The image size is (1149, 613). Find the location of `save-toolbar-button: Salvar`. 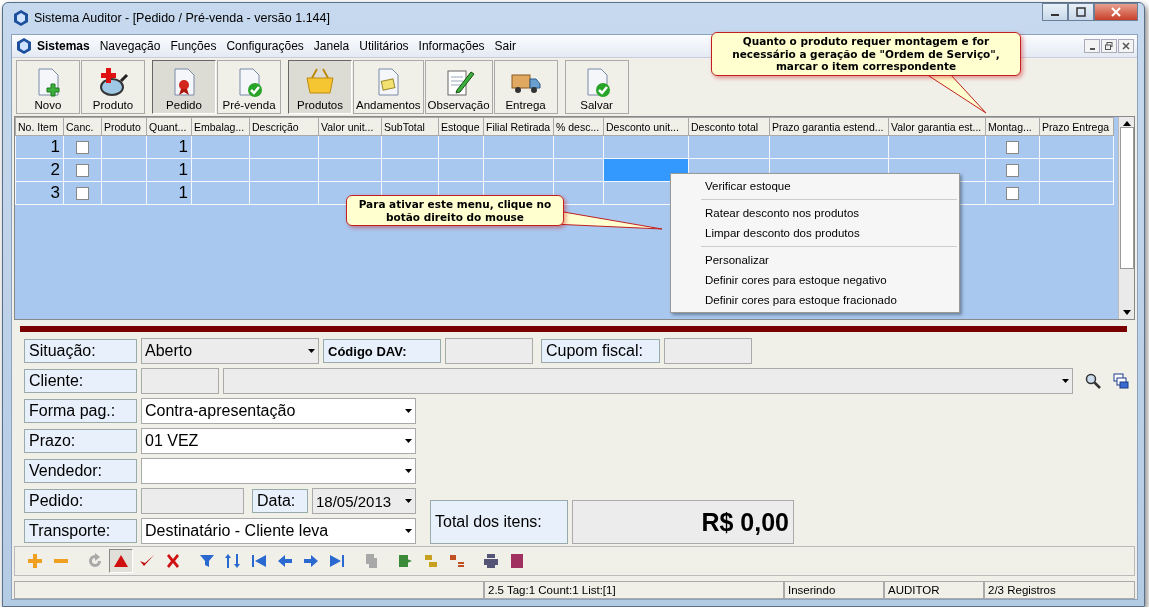

save-toolbar-button: Salvar is located at coordinates (596, 87).